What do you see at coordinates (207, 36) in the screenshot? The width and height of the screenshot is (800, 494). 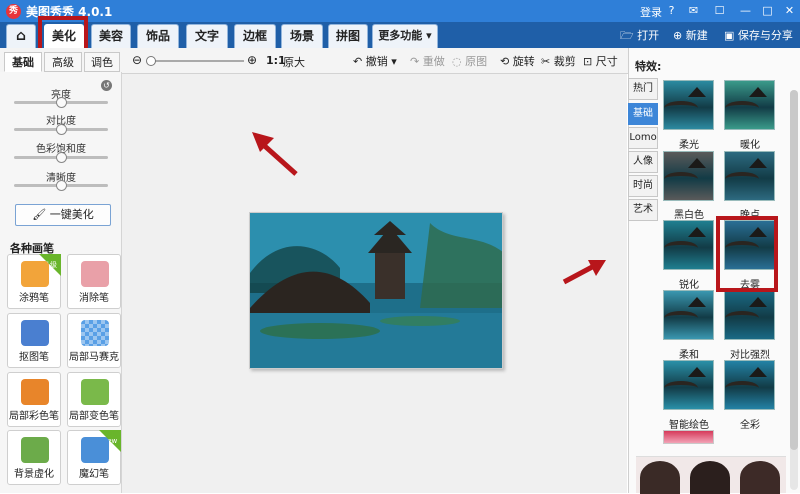 I see `tab-text: 文字` at bounding box center [207, 36].